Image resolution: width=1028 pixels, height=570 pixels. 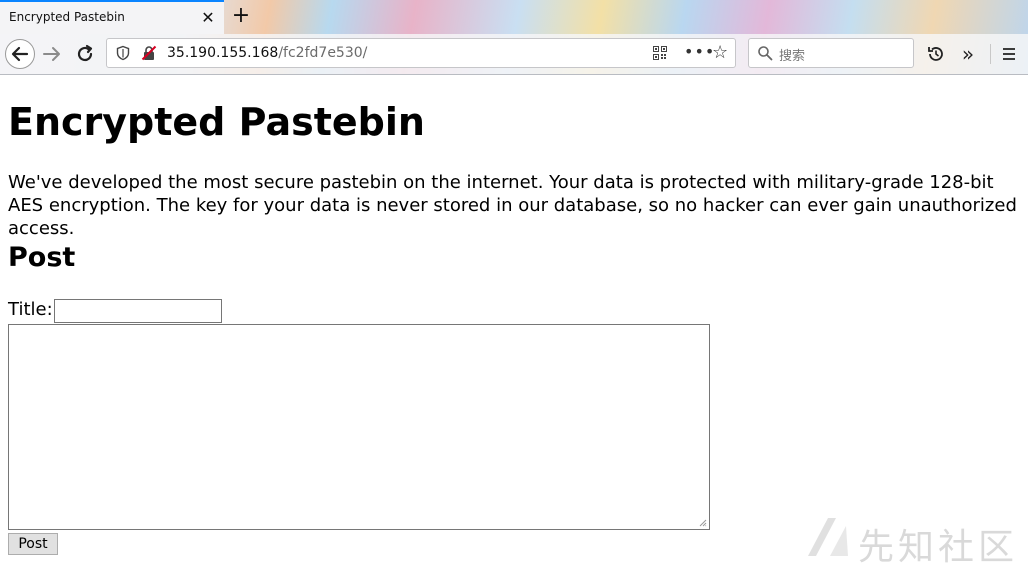 I want to click on post-heading: Post, so click(x=42, y=257).